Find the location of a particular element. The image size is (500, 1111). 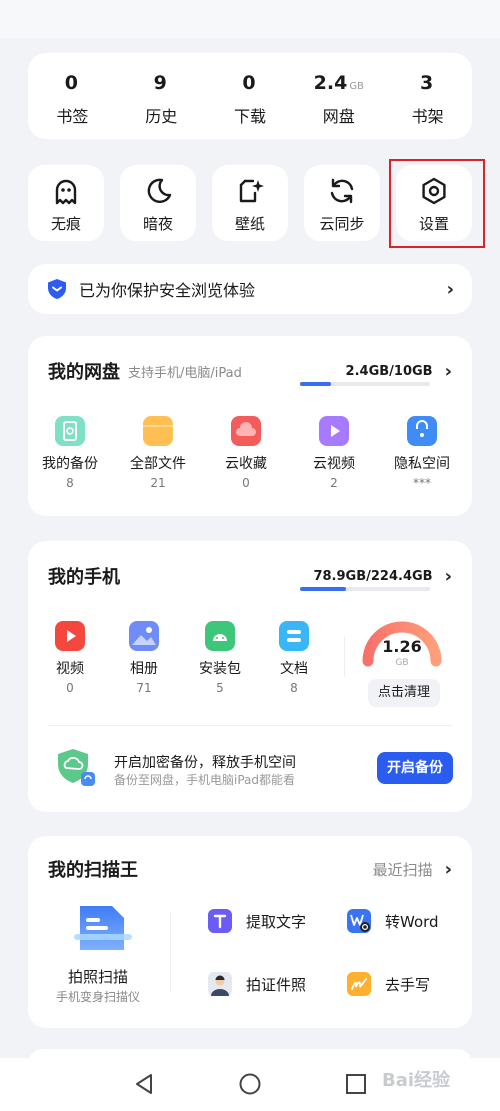

stat-bookshelf: 3 书架 is located at coordinates (427, 96).